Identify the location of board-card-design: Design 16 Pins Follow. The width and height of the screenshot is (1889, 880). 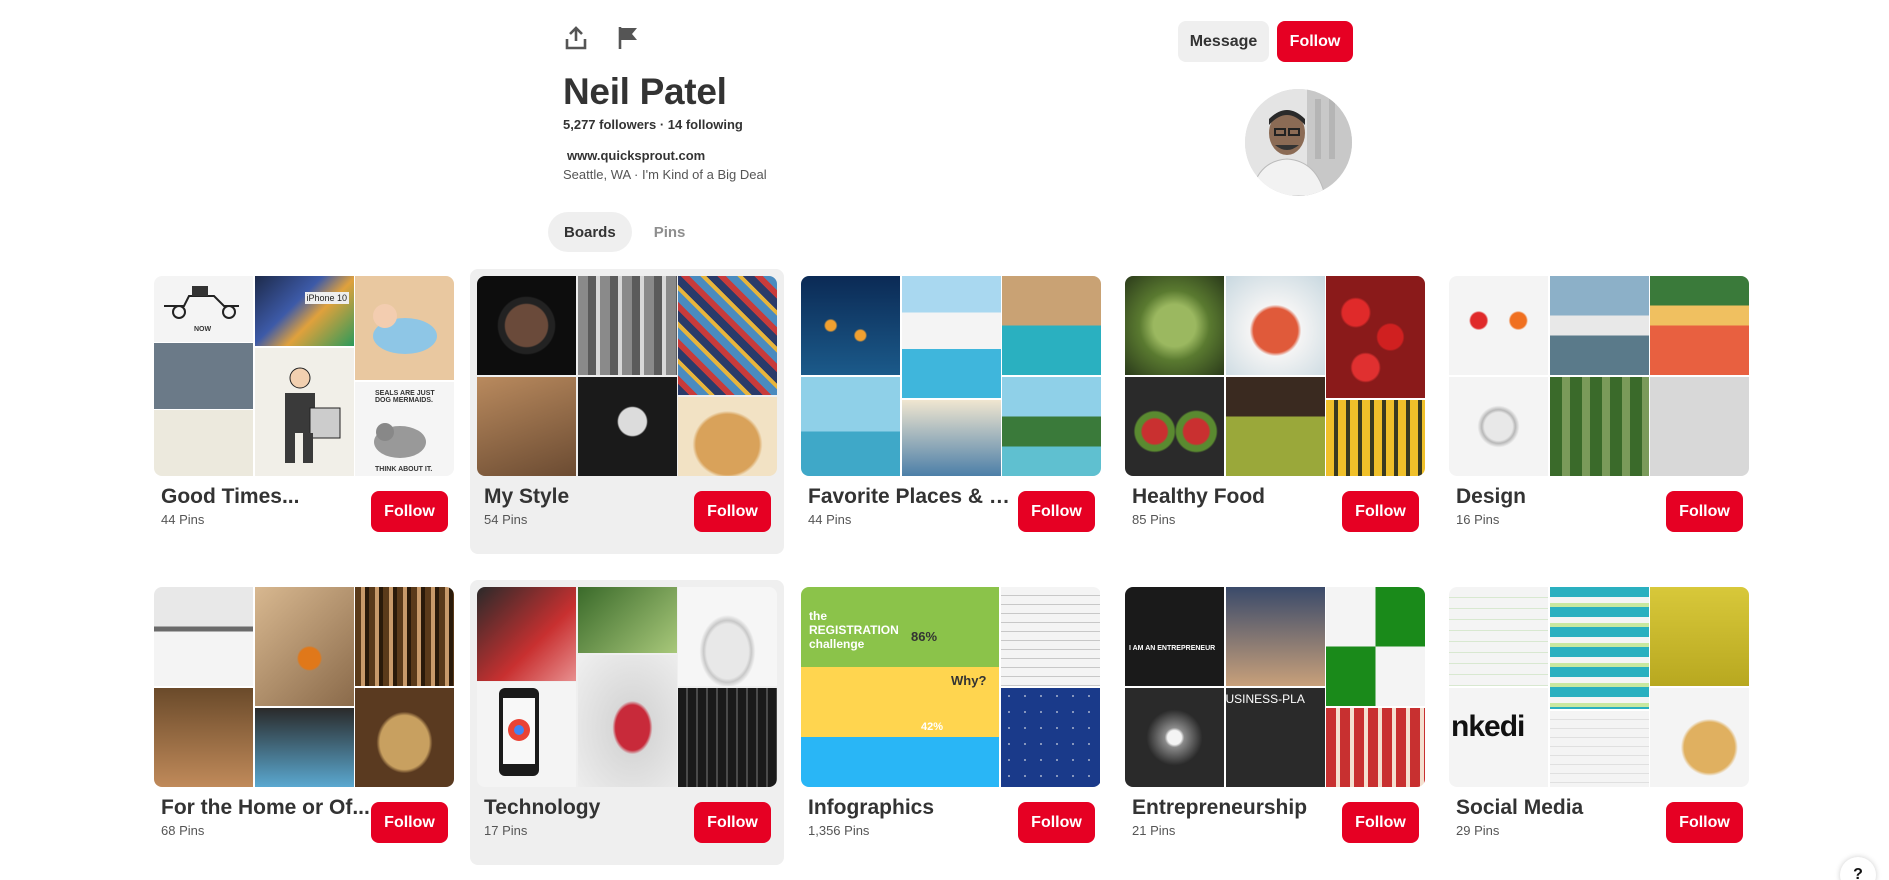
(1599, 411).